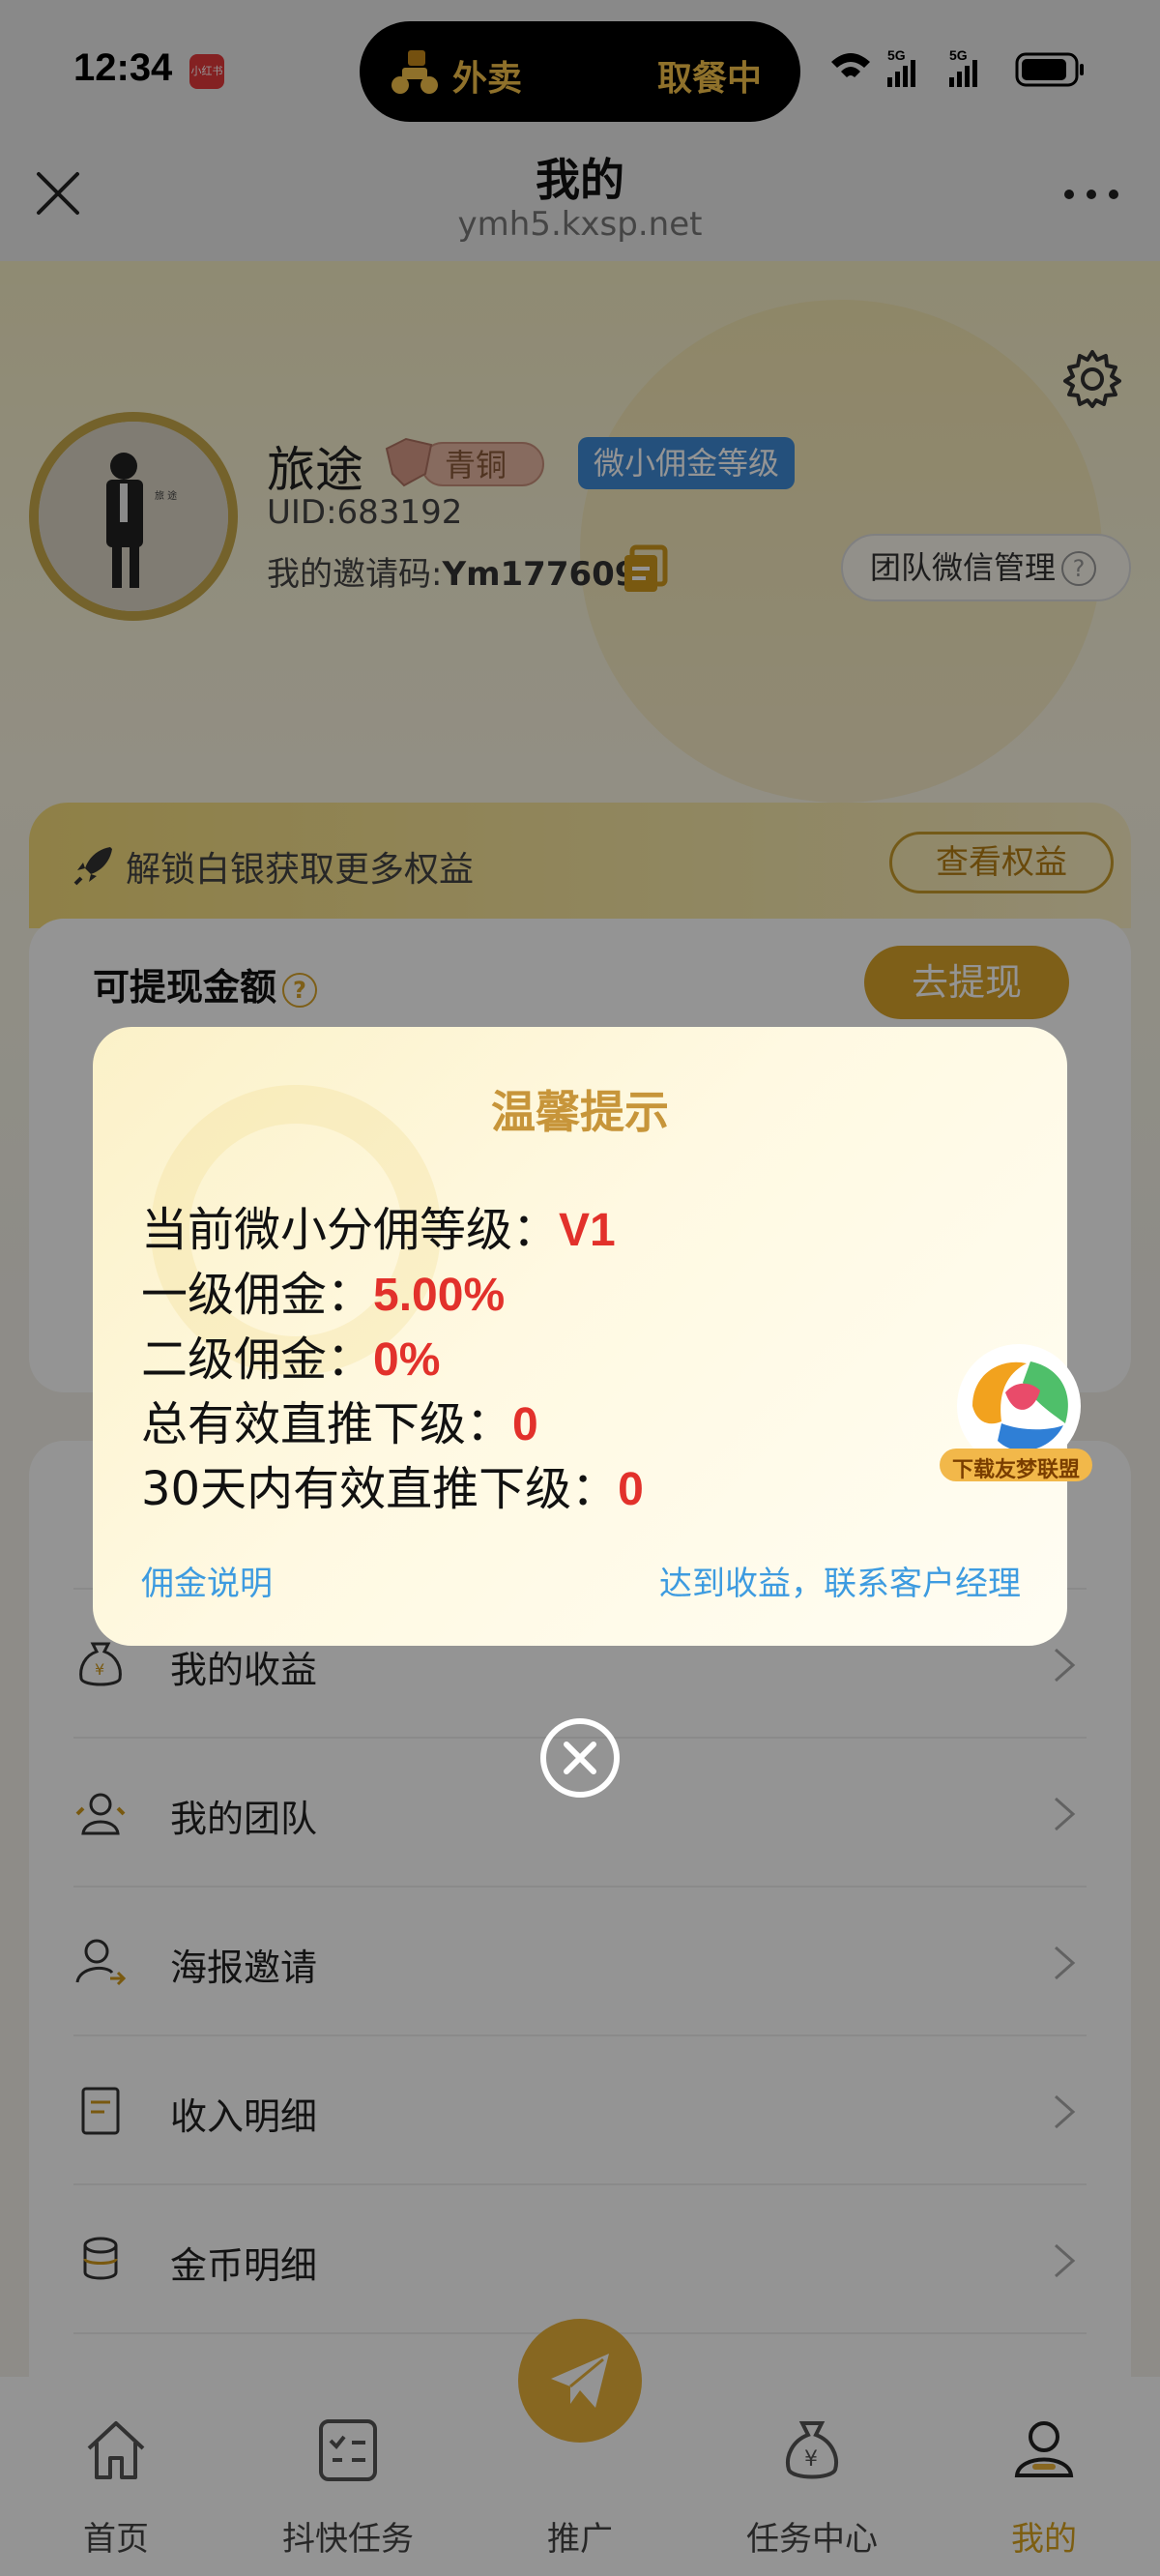  Describe the element at coordinates (1016, 1470) in the screenshot. I see `float-ad-label: 下载友梦联盟` at that location.